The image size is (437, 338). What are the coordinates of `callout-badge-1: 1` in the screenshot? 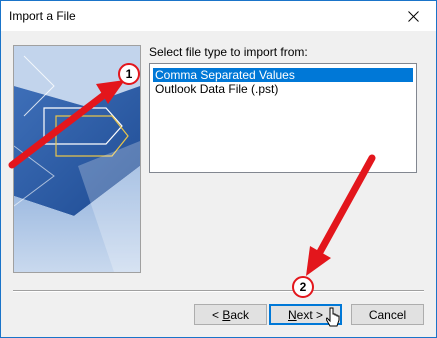 It's located at (129, 74).